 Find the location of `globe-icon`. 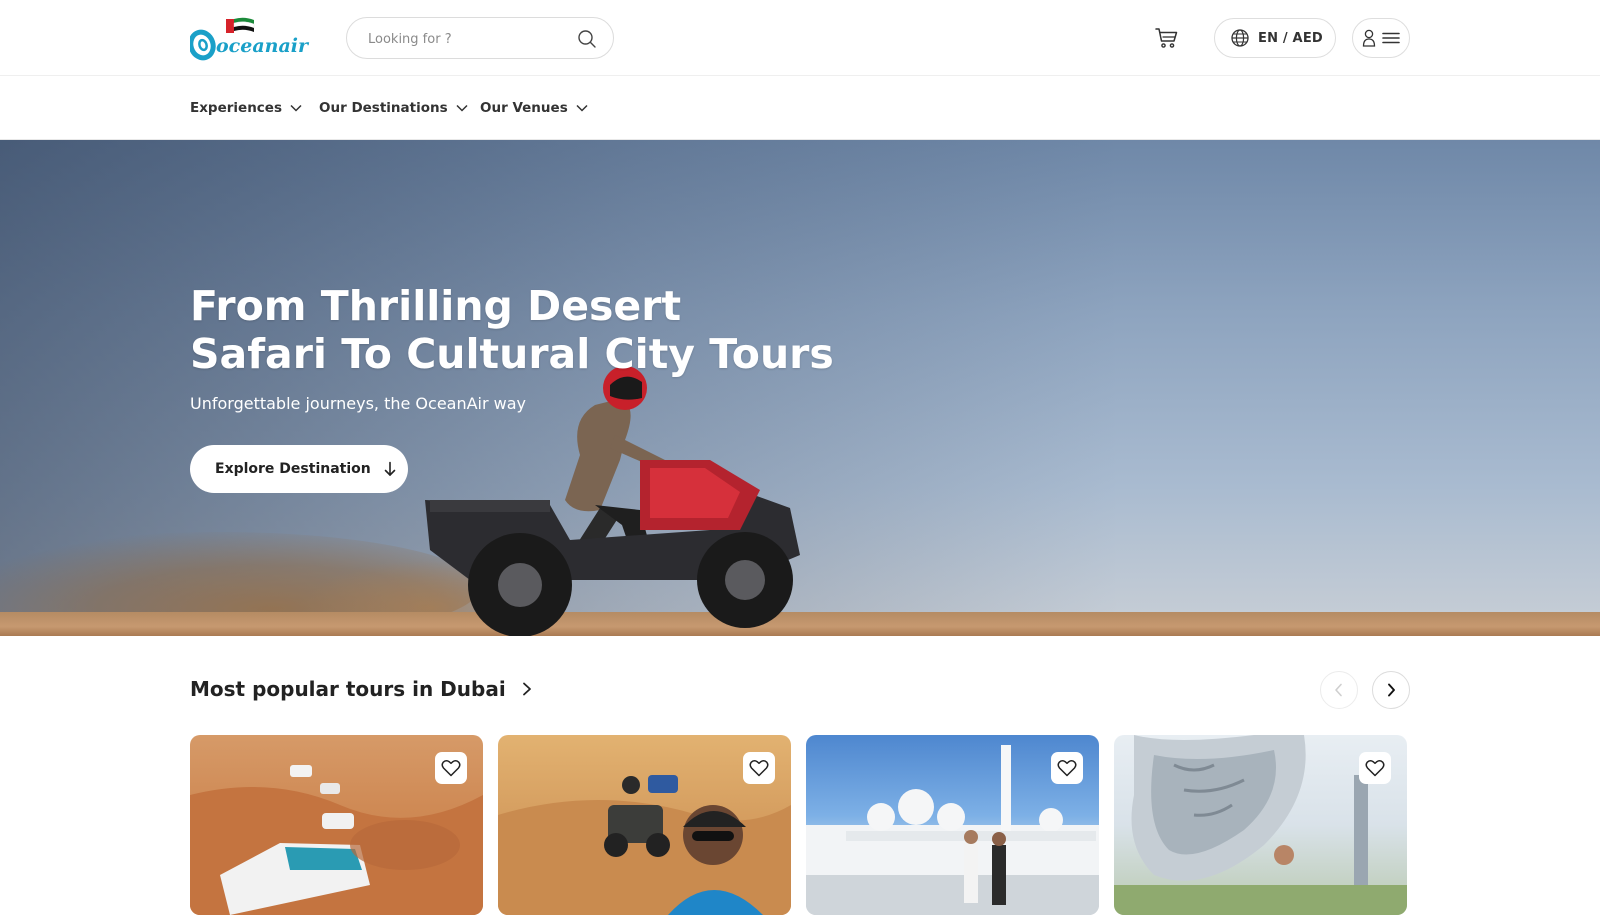

globe-icon is located at coordinates (1240, 38).